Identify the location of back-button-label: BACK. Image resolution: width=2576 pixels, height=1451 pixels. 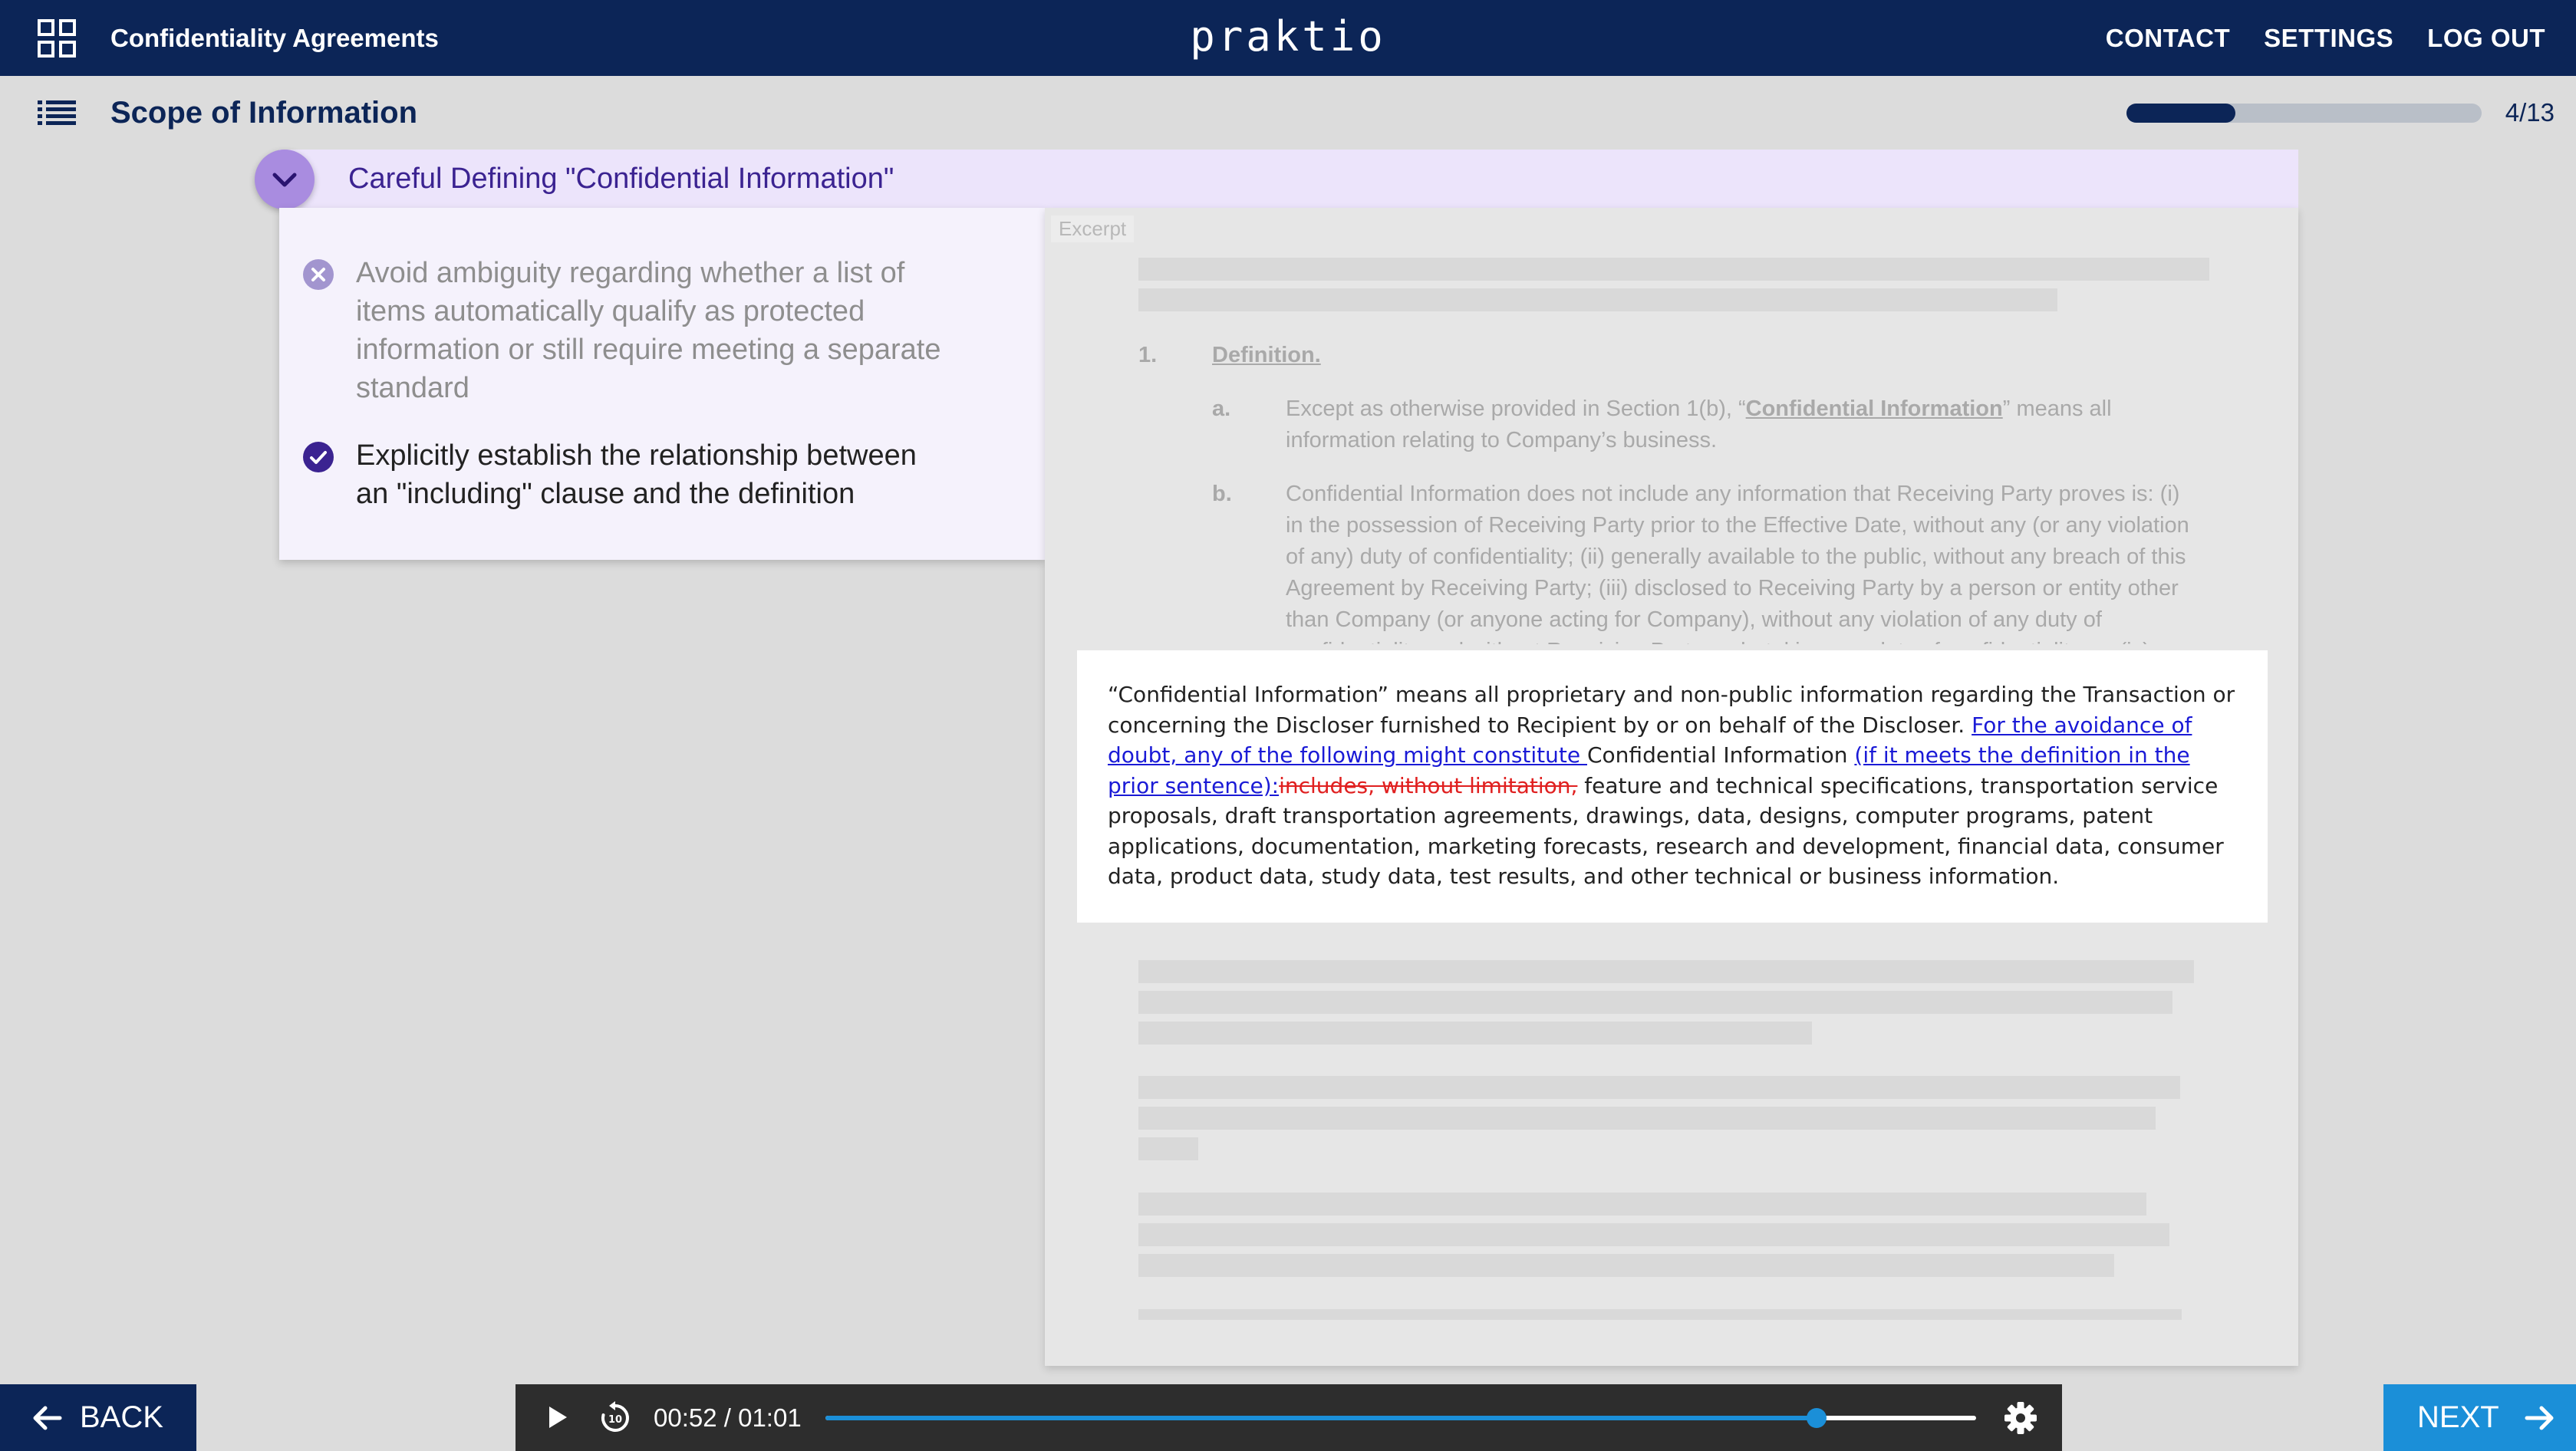
(121, 1417).